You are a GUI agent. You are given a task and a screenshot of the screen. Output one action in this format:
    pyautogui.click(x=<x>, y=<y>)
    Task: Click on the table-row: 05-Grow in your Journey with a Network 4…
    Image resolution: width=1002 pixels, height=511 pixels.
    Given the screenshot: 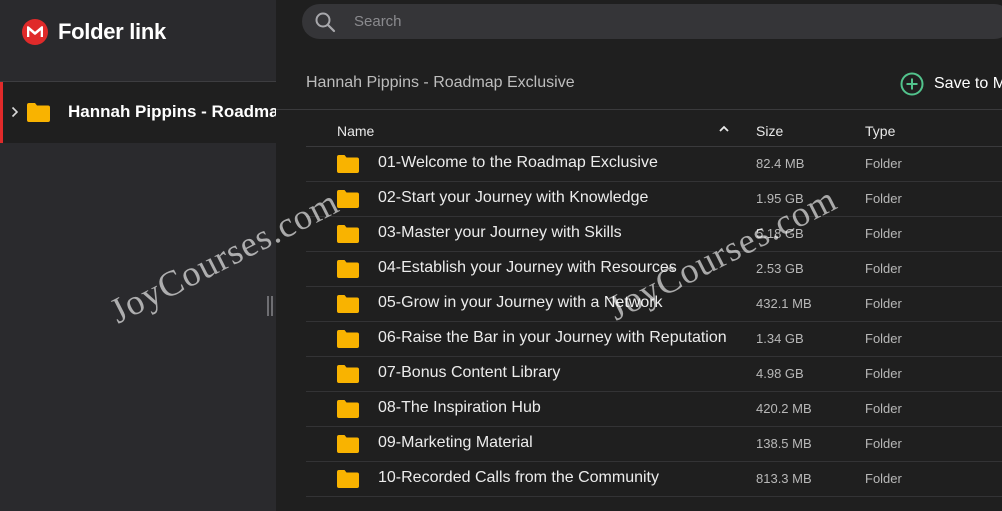 What is the action you would take?
    pyautogui.click(x=654, y=304)
    